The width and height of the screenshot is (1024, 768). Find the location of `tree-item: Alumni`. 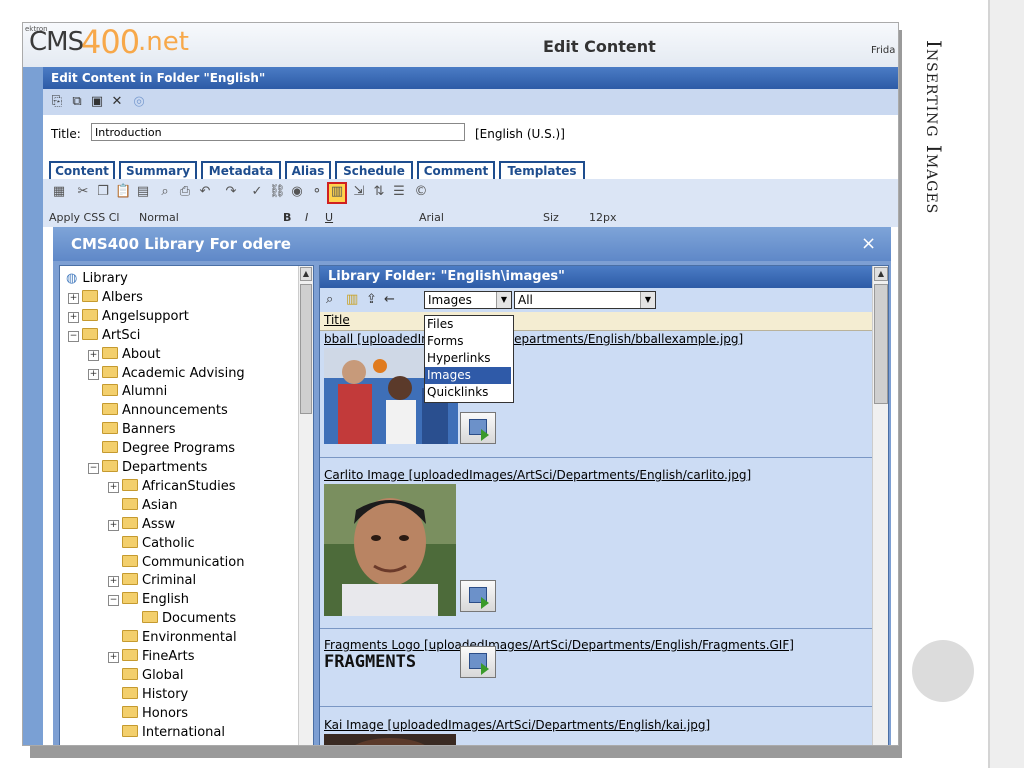

tree-item: Alumni is located at coordinates (127, 392).